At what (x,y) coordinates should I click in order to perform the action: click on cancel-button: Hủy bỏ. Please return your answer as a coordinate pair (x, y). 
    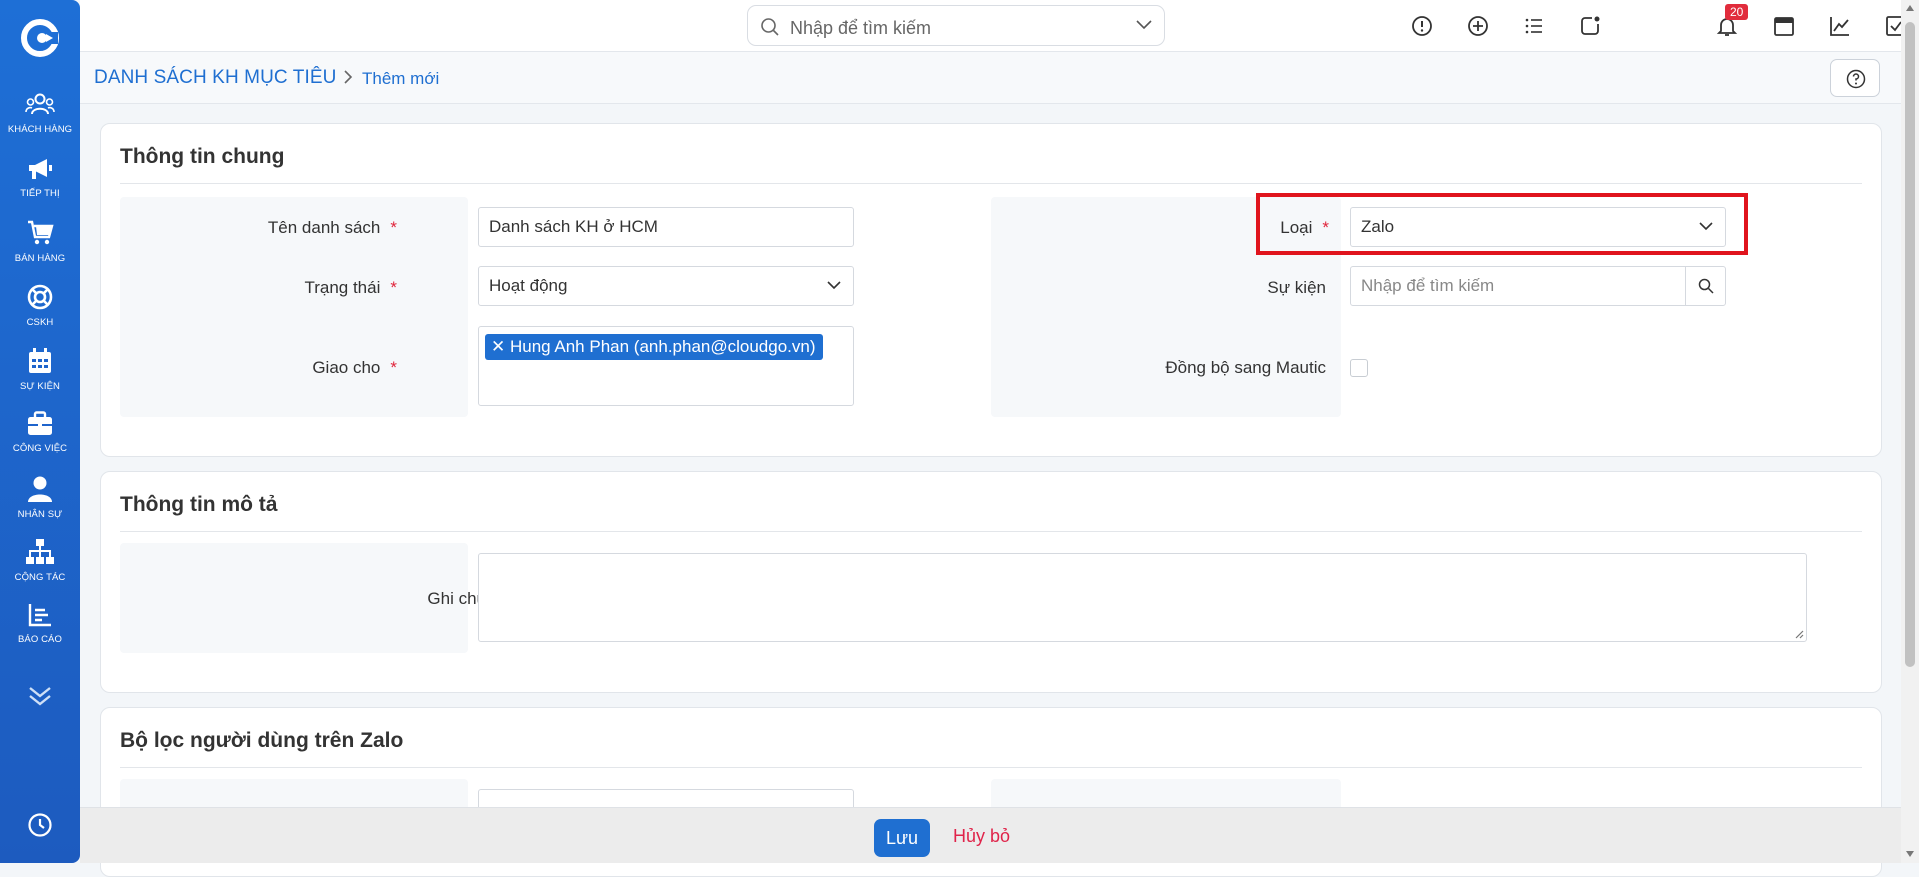
    Looking at the image, I should click on (981, 836).